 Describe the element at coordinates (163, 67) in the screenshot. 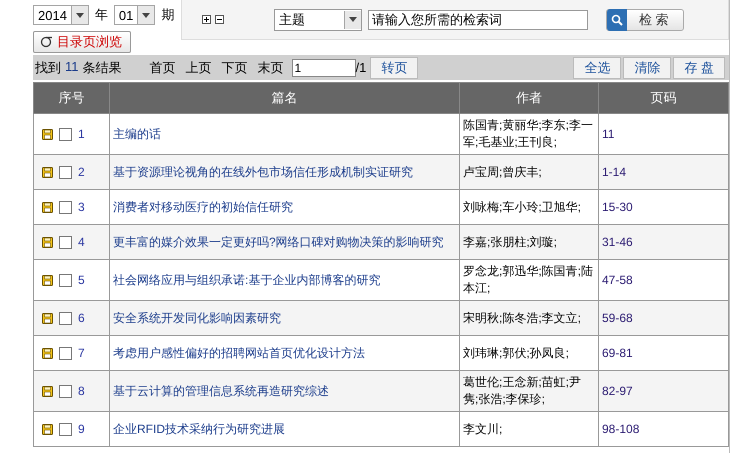

I see `pager-link: 首页` at that location.